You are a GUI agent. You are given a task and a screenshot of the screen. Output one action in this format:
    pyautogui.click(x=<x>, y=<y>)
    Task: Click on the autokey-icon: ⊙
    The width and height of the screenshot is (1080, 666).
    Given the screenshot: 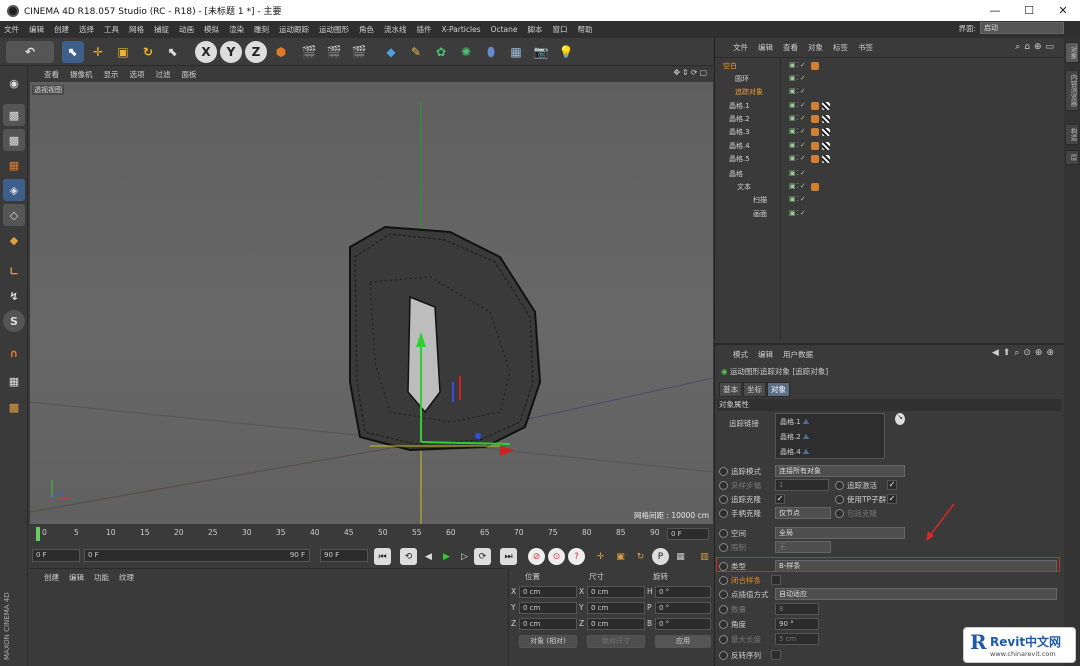 What is the action you would take?
    pyautogui.click(x=556, y=556)
    